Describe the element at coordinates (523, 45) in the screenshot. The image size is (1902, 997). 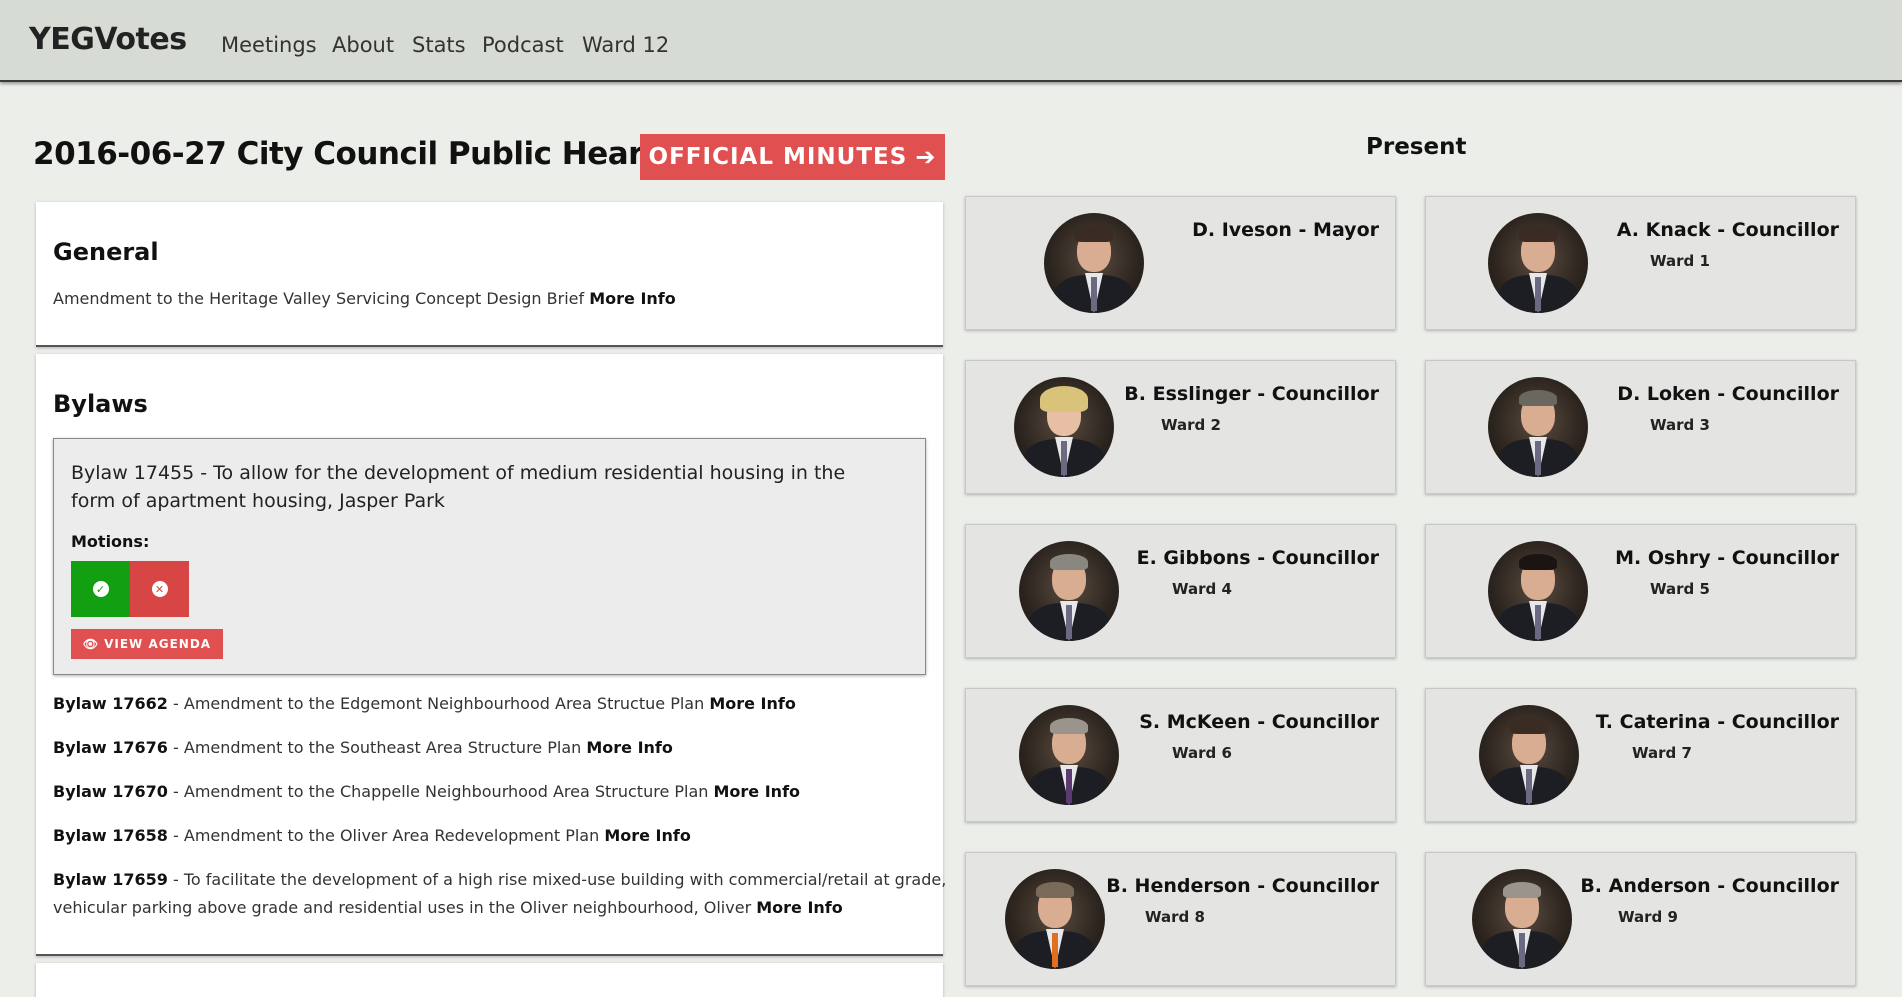
I see `nav-podcast: Podcast` at that location.